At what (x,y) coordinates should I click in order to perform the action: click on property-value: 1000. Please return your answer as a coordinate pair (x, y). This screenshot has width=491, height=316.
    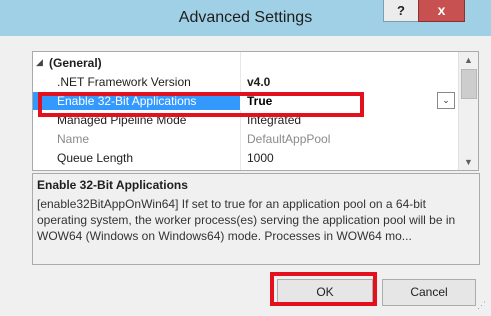
    Looking at the image, I should click on (260, 158).